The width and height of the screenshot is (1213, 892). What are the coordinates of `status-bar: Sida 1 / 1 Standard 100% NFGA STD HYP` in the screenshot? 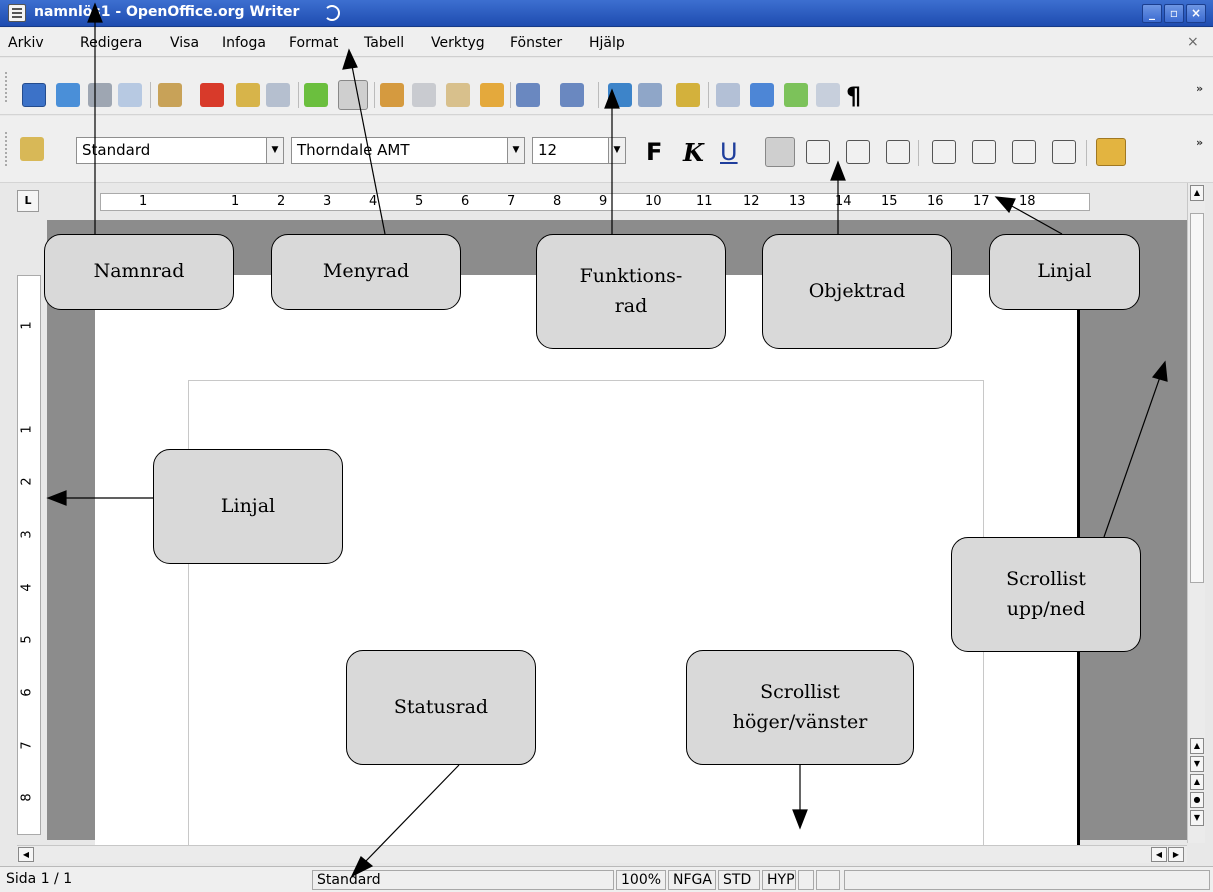 It's located at (606, 879).